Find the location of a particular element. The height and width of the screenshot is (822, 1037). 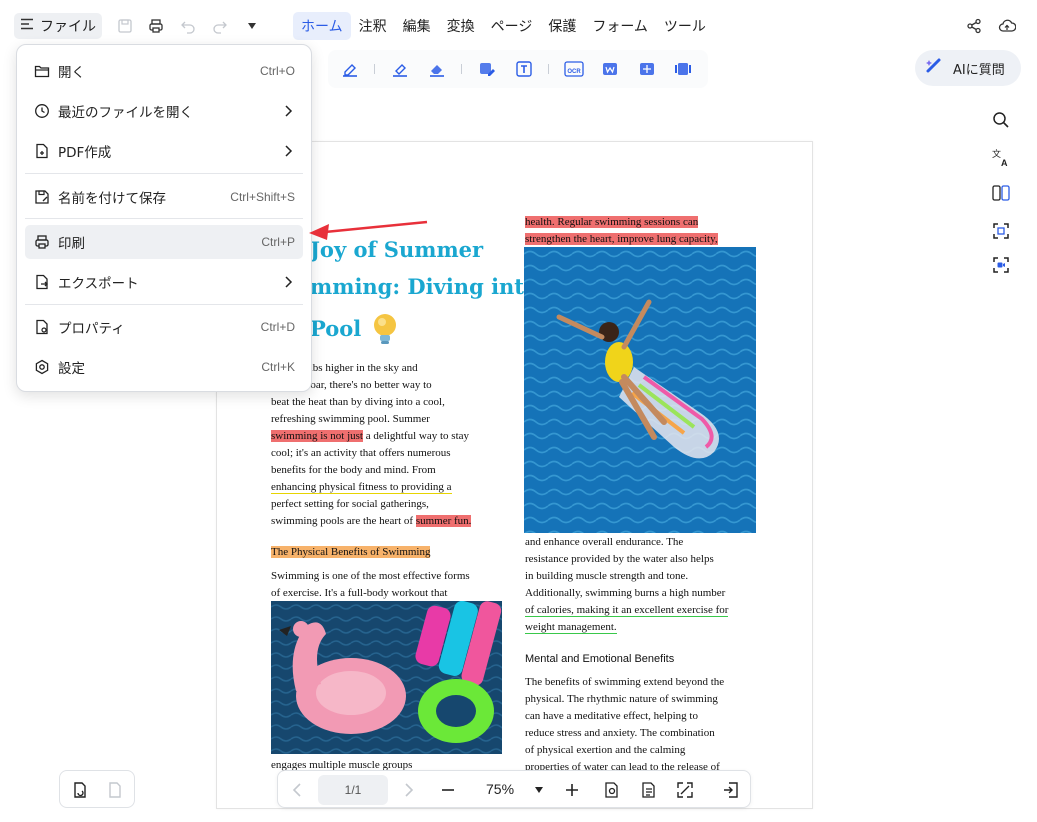

menu-item-properties: プロパティ Ctrl+D is located at coordinates (164, 327).